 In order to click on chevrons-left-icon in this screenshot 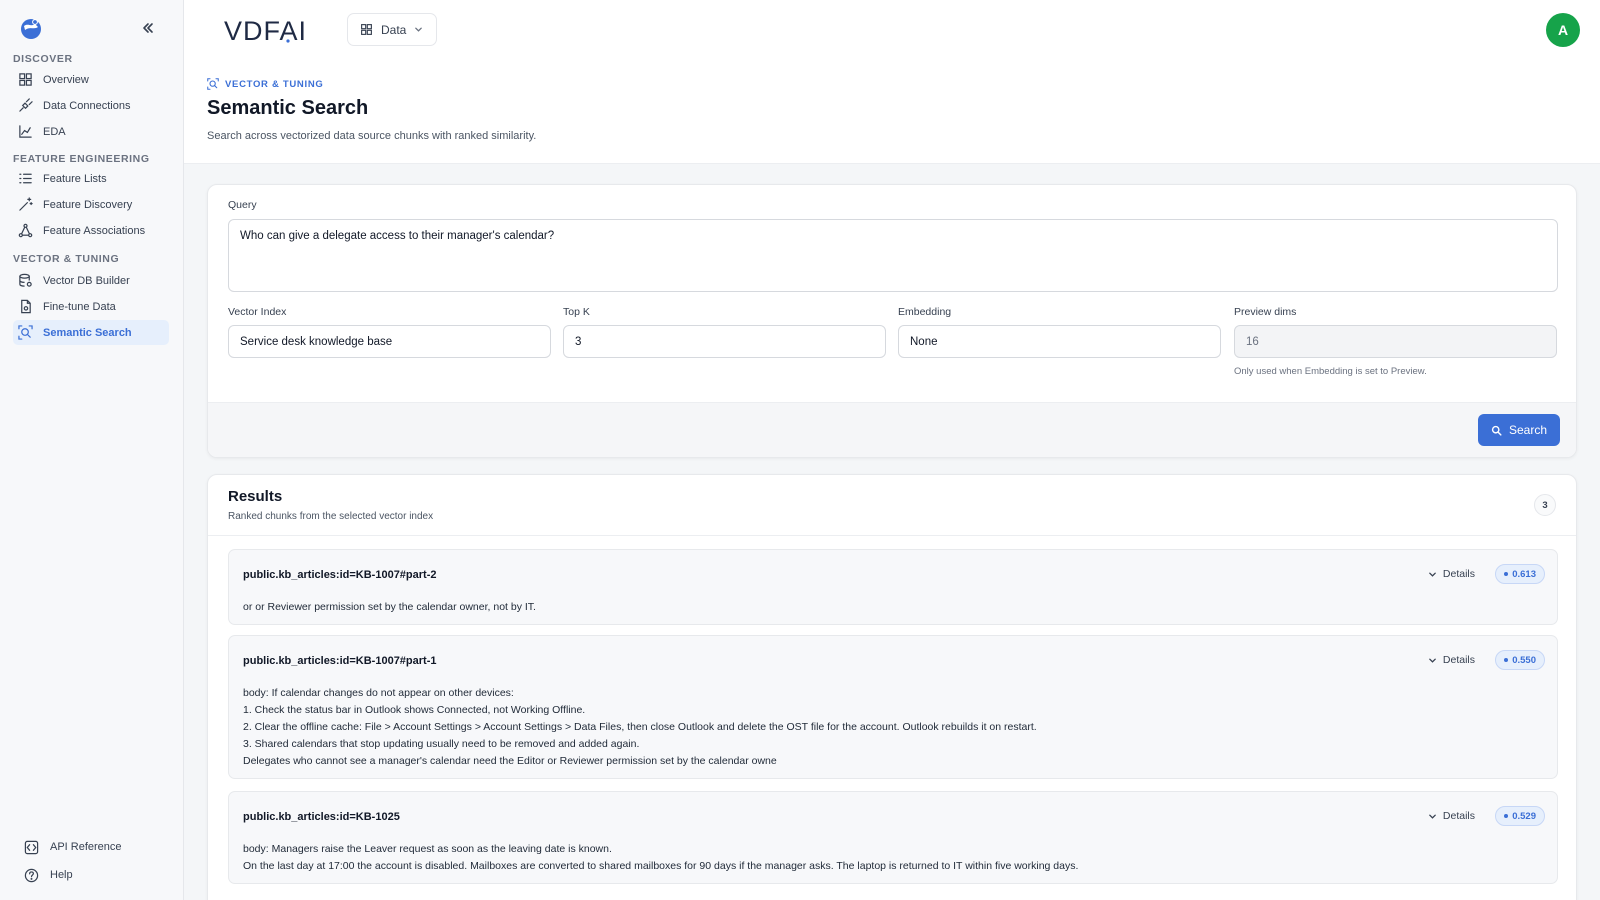, I will do `click(148, 28)`.